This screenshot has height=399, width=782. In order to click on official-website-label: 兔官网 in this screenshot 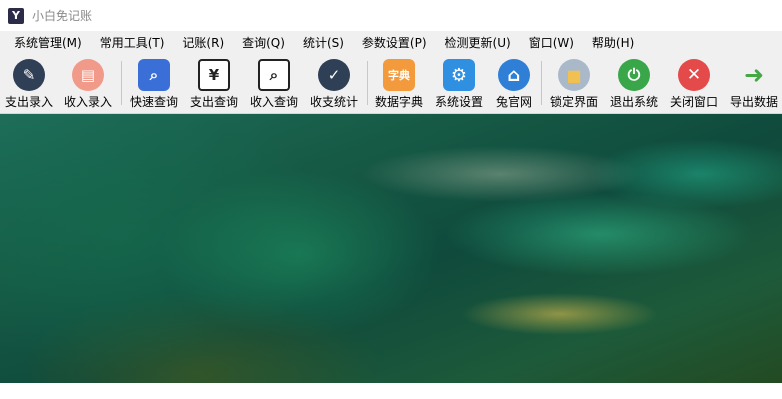, I will do `click(513, 102)`.